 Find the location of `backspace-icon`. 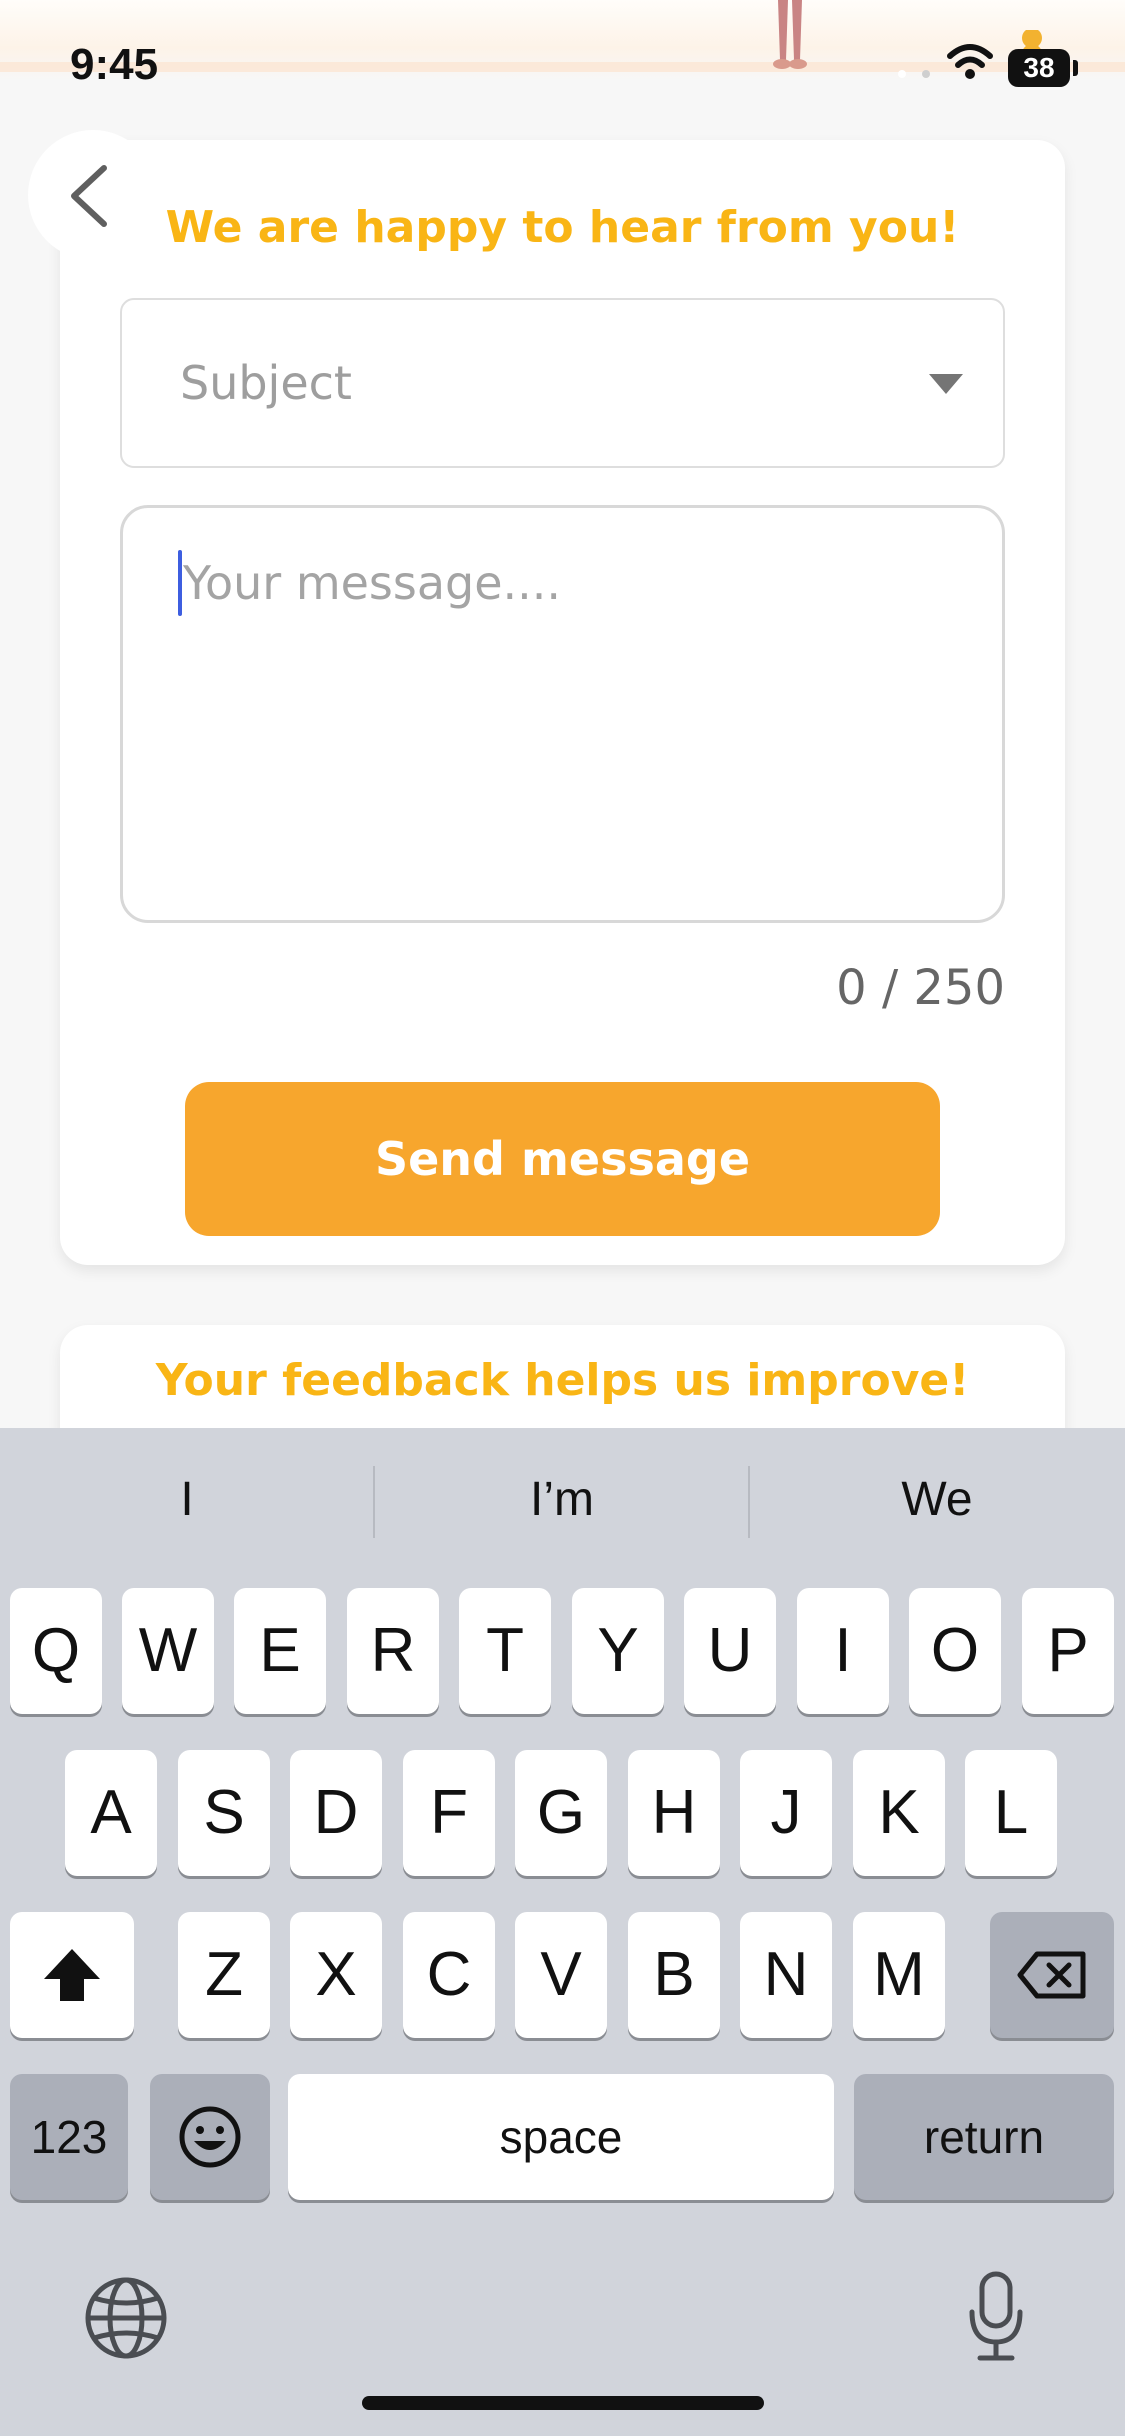

backspace-icon is located at coordinates (1051, 1975).